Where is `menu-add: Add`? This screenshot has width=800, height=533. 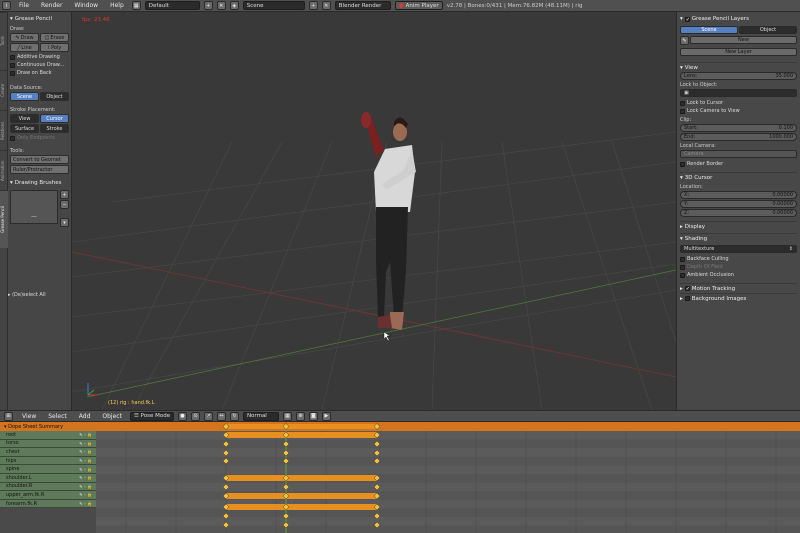
menu-add: Add is located at coordinates (85, 416).